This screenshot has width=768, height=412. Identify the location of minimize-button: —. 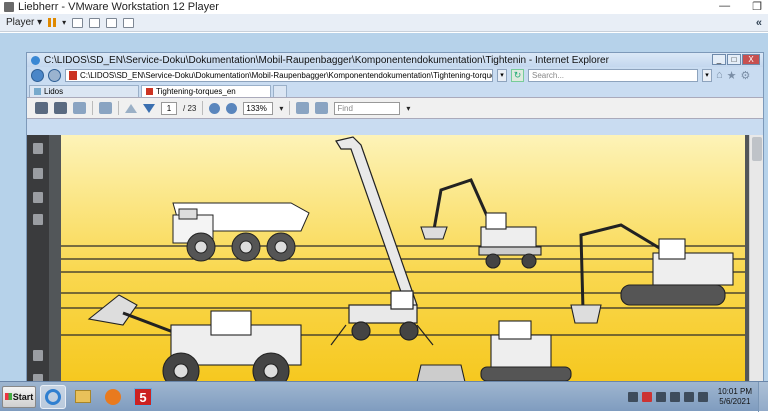
(724, 6).